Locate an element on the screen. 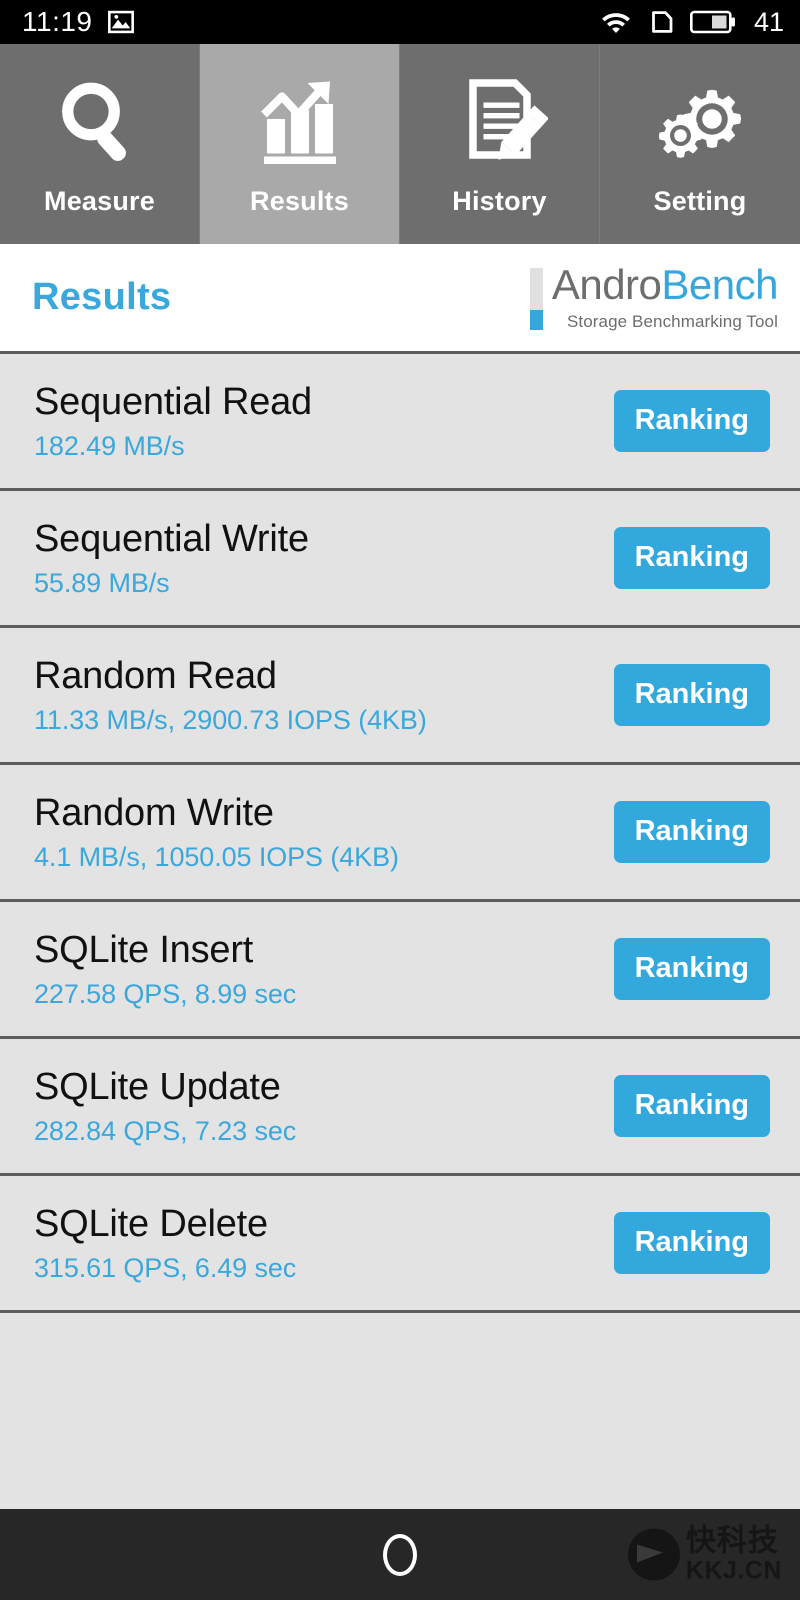  result-name: Sequential Read is located at coordinates (173, 401).